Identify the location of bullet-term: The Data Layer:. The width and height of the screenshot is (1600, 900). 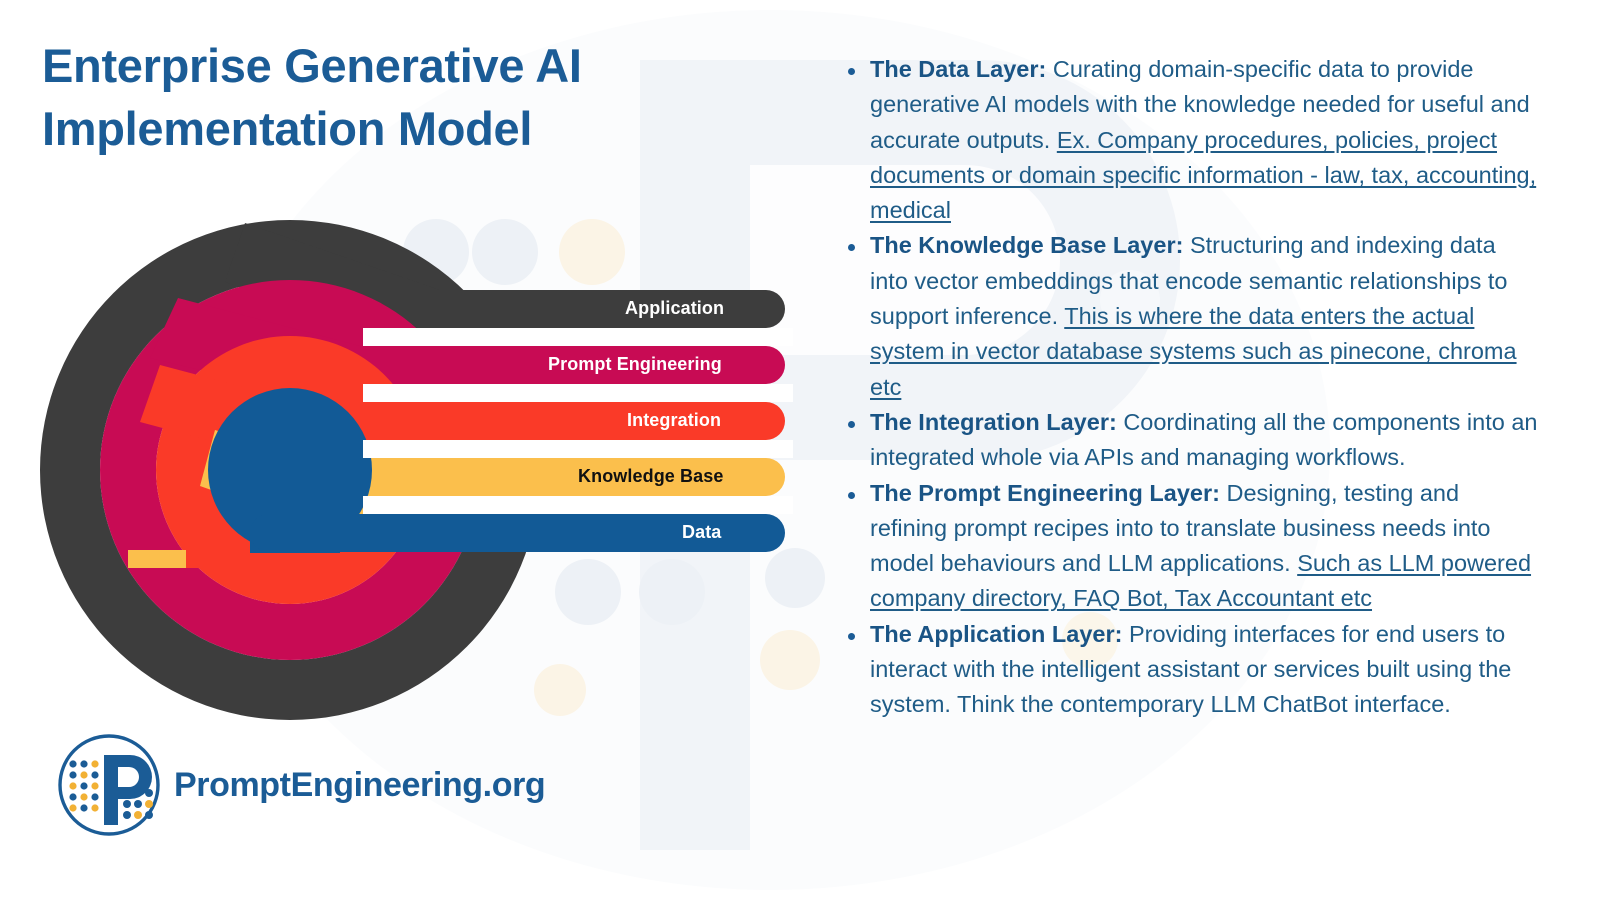
(958, 69).